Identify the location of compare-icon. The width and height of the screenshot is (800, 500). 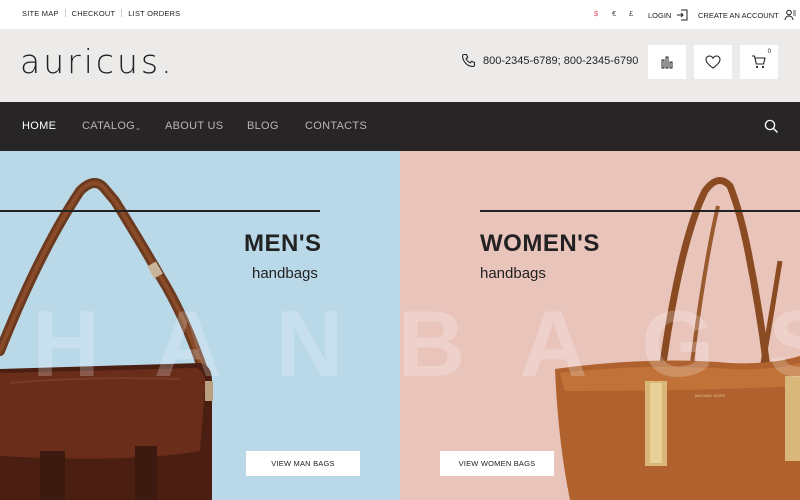
(667, 62).